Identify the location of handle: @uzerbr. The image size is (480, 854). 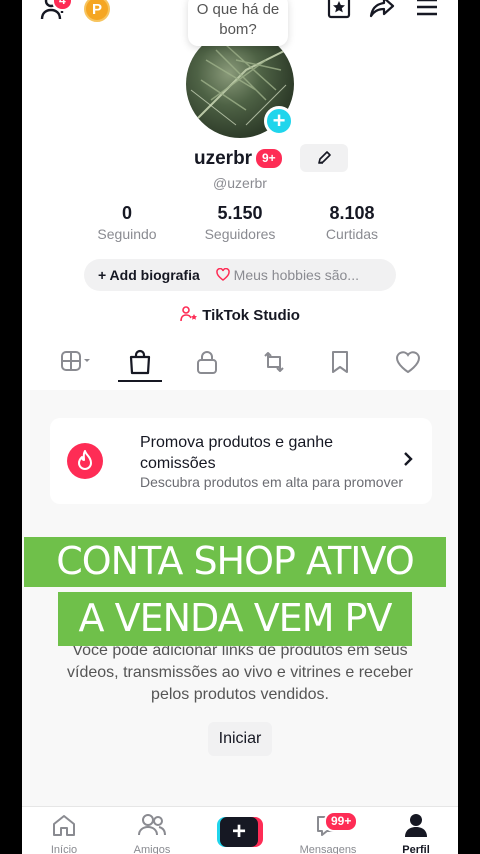
(240, 183).